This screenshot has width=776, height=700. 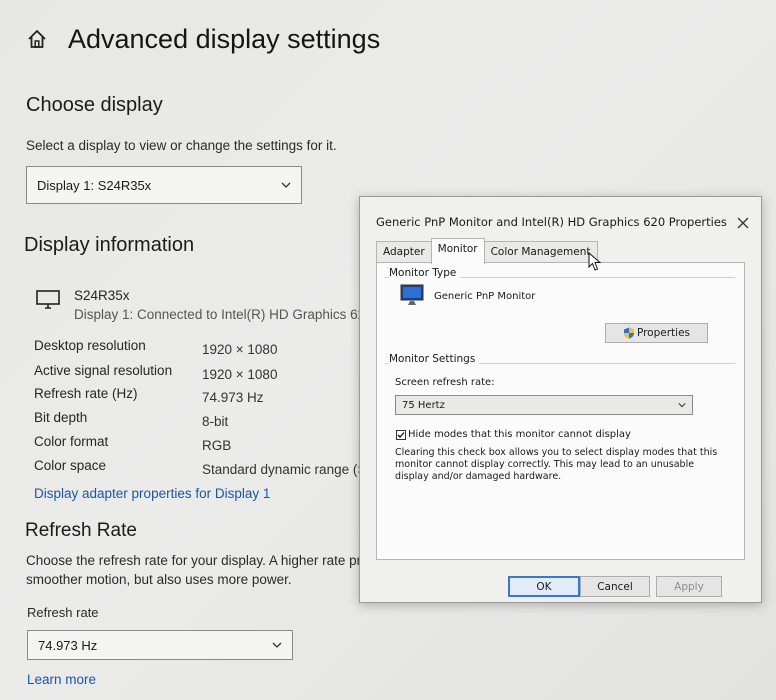 I want to click on tab-adapter: Adapter, so click(x=404, y=252).